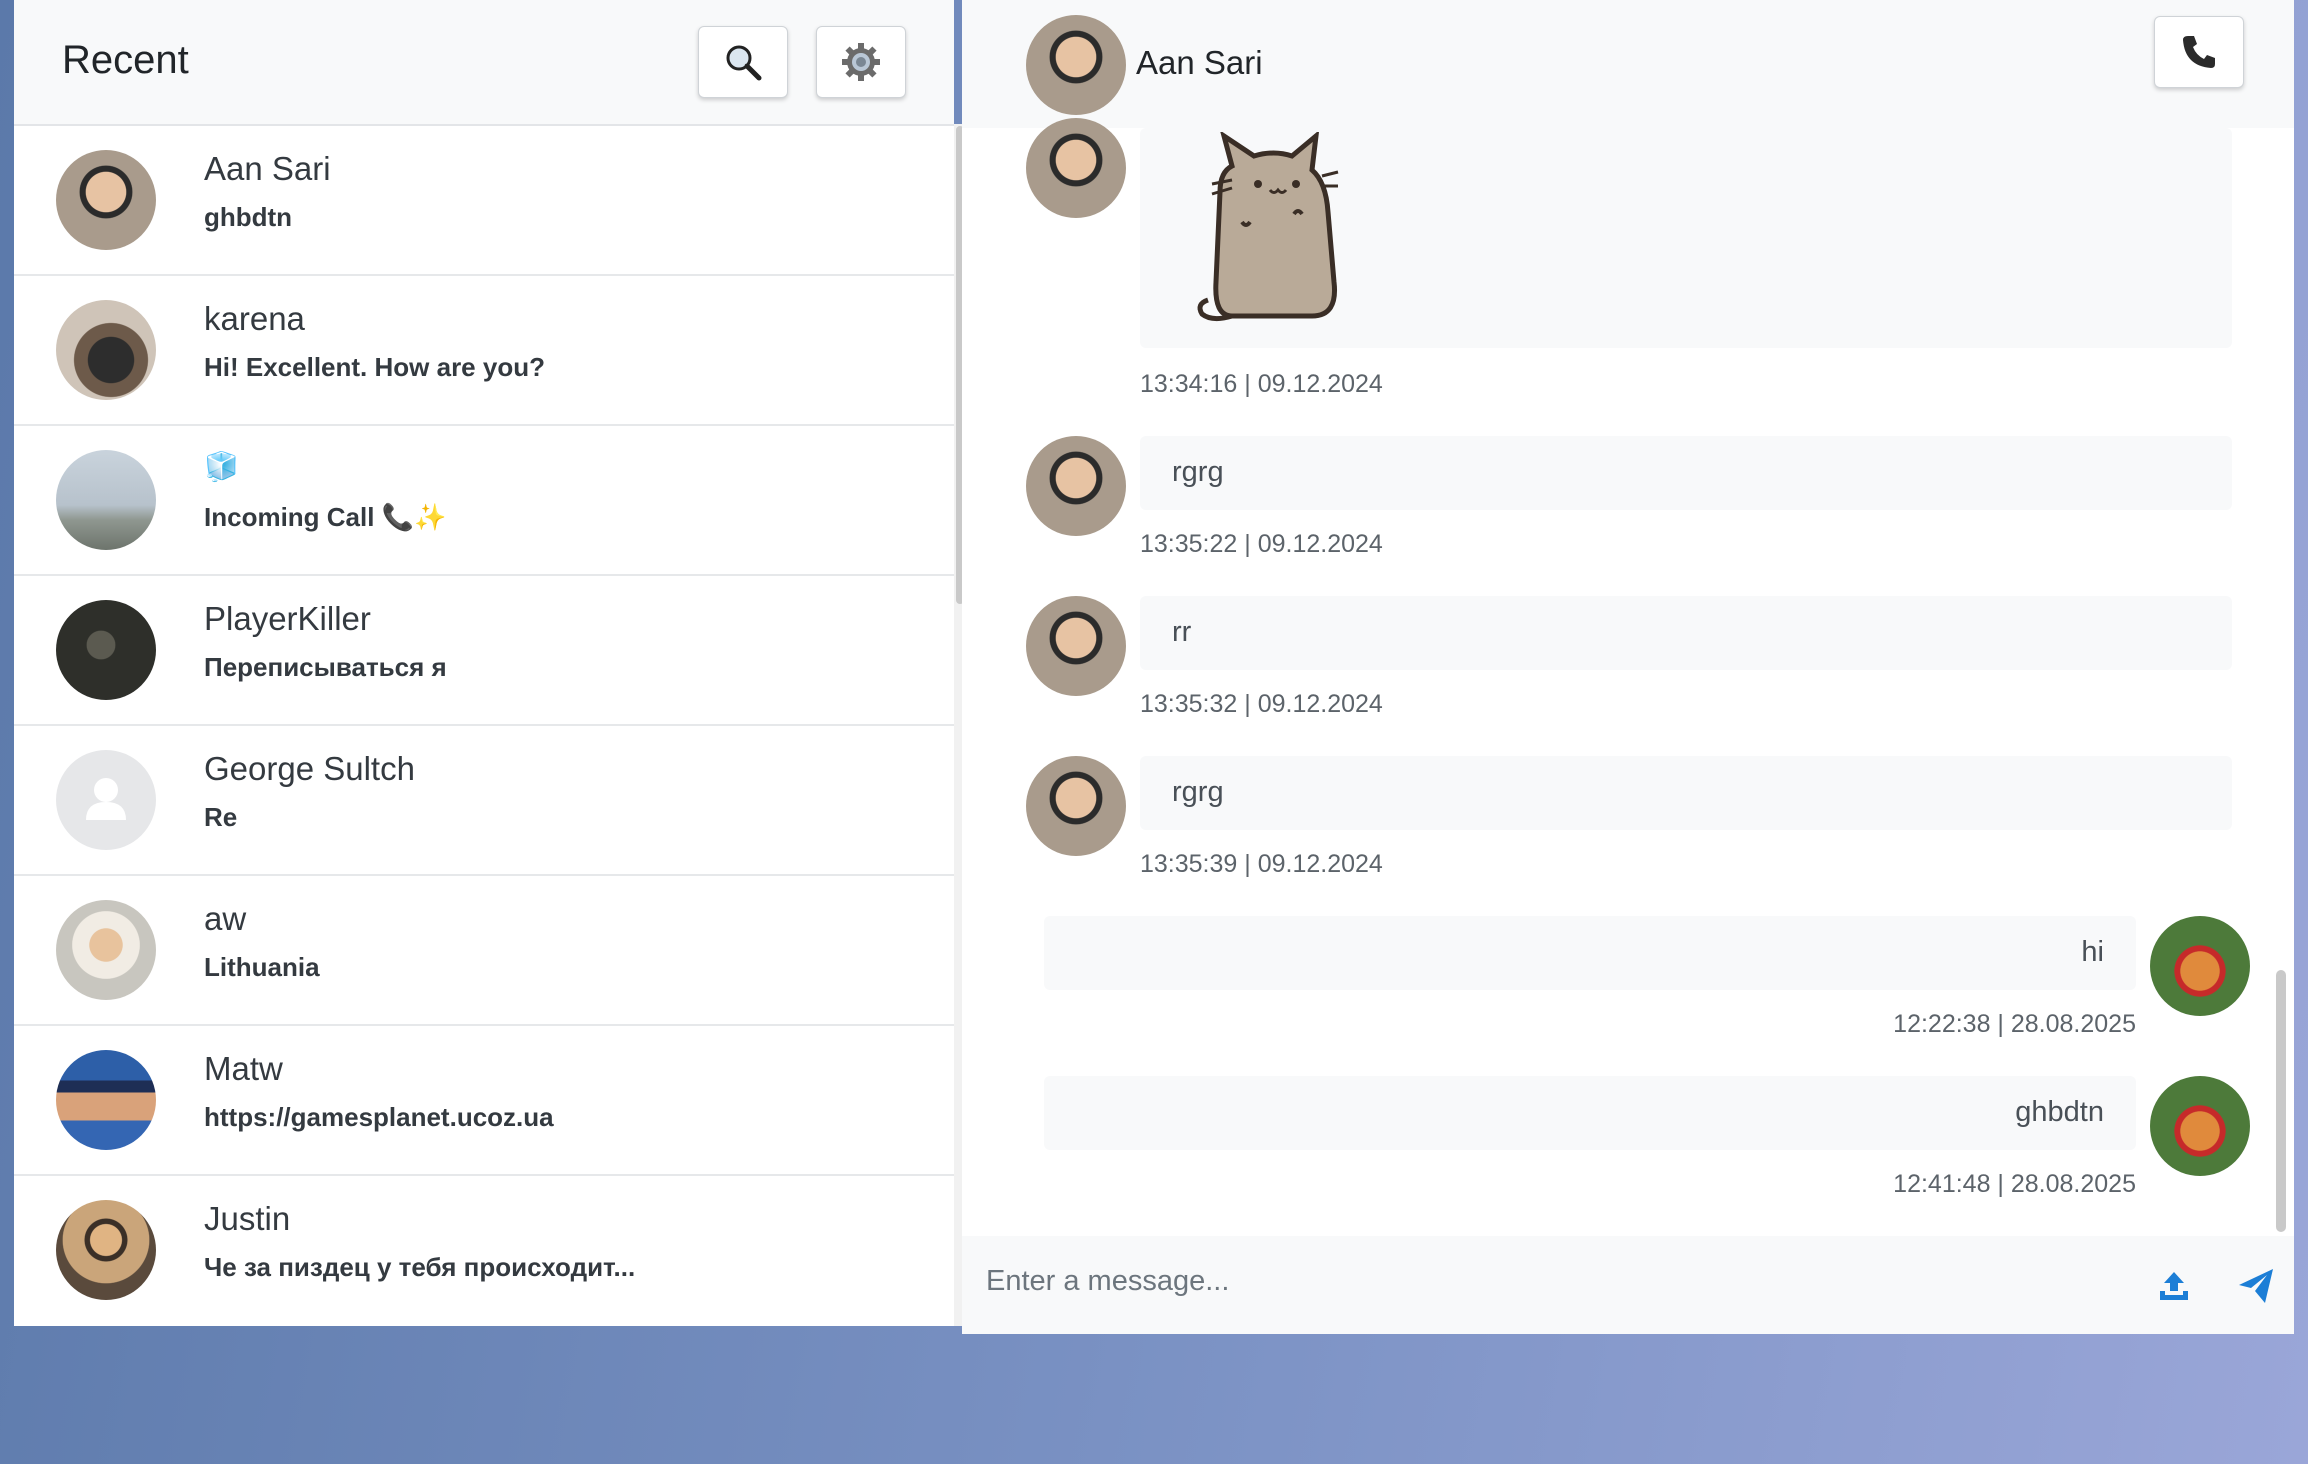 The height and width of the screenshot is (1464, 2308). What do you see at coordinates (2014, 1024) in the screenshot?
I see `message-timestamp: 12:22:38 | 28.08.2025` at bounding box center [2014, 1024].